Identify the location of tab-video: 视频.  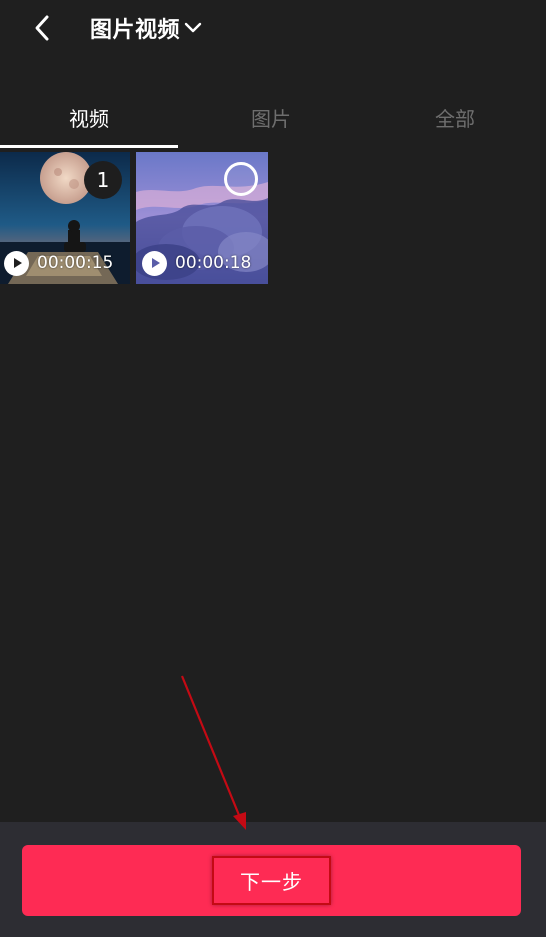
(89, 117).